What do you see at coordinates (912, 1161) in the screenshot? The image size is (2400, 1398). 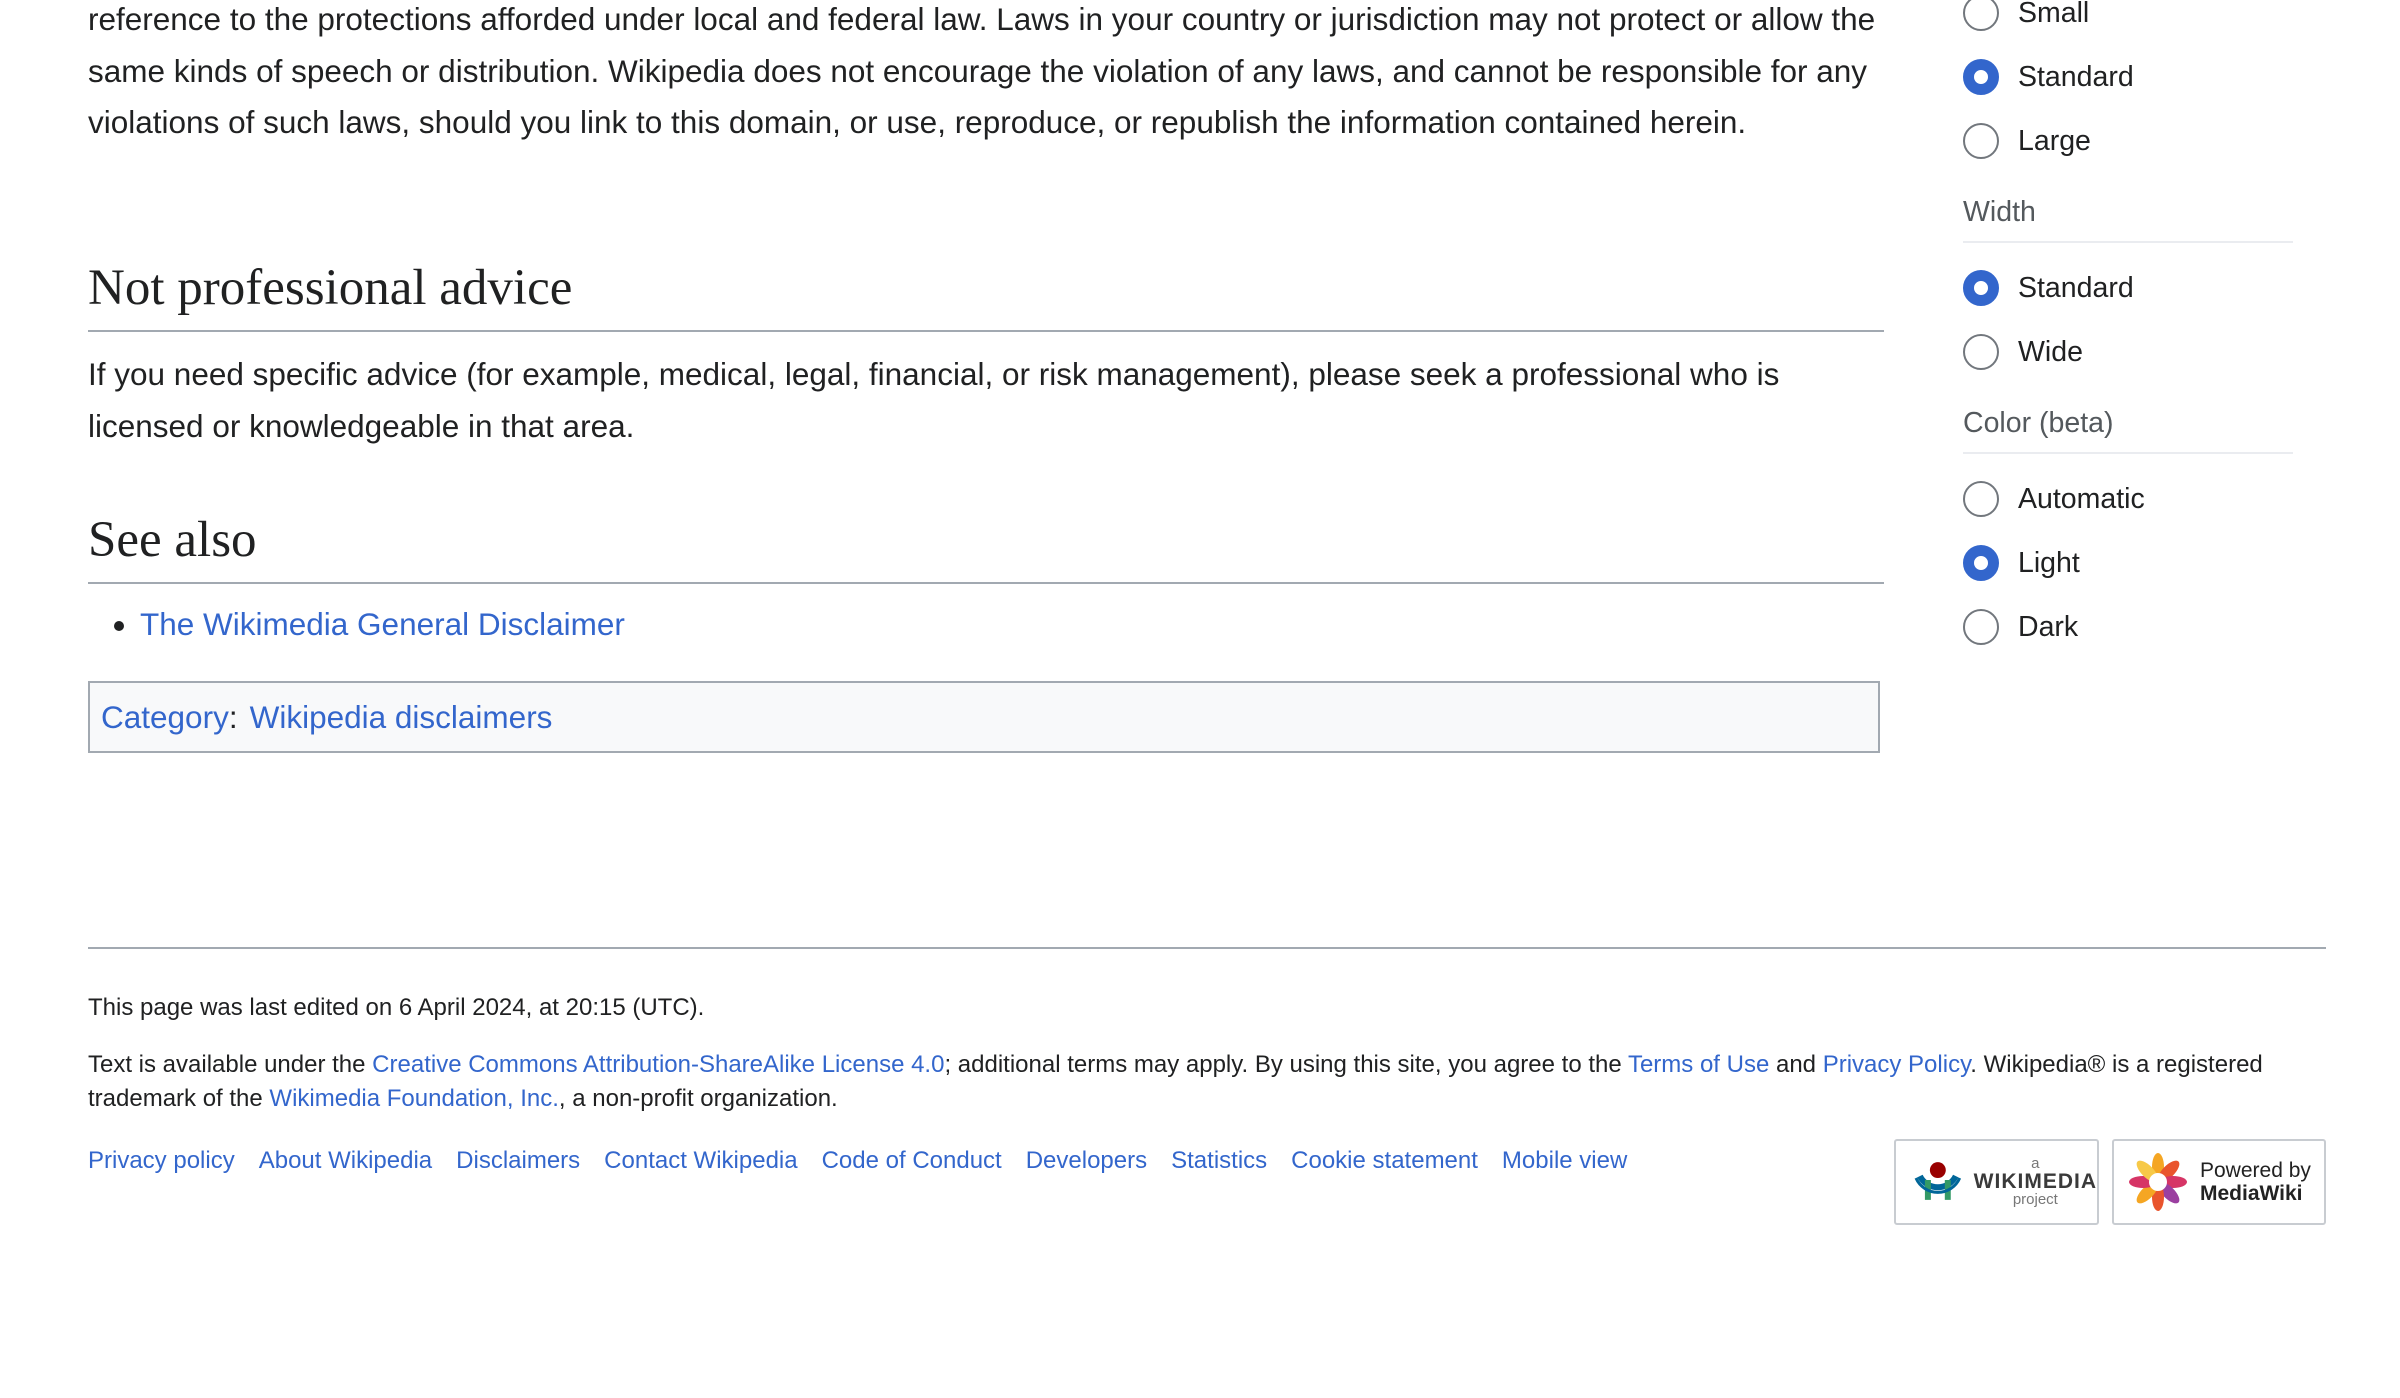 I see `footer-link-code-of-conduct: Code of Conduct` at bounding box center [912, 1161].